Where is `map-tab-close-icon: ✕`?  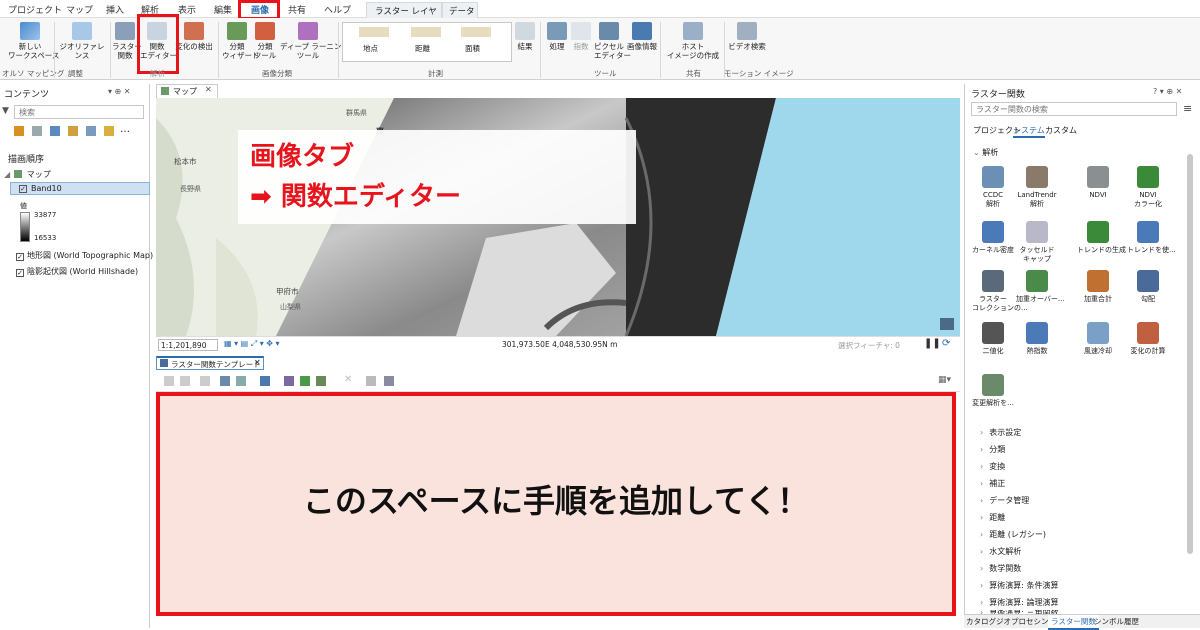 map-tab-close-icon: ✕ is located at coordinates (208, 89).